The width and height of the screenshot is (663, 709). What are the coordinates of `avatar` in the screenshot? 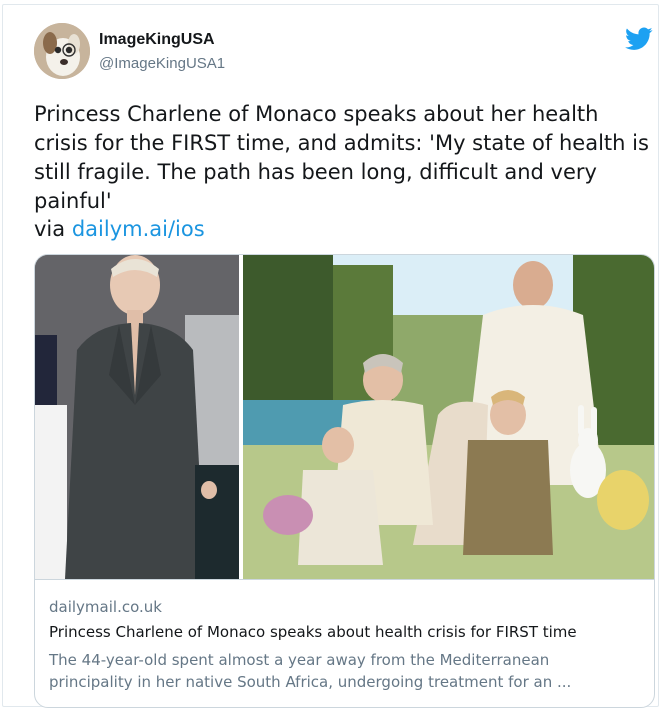 It's located at (62, 51).